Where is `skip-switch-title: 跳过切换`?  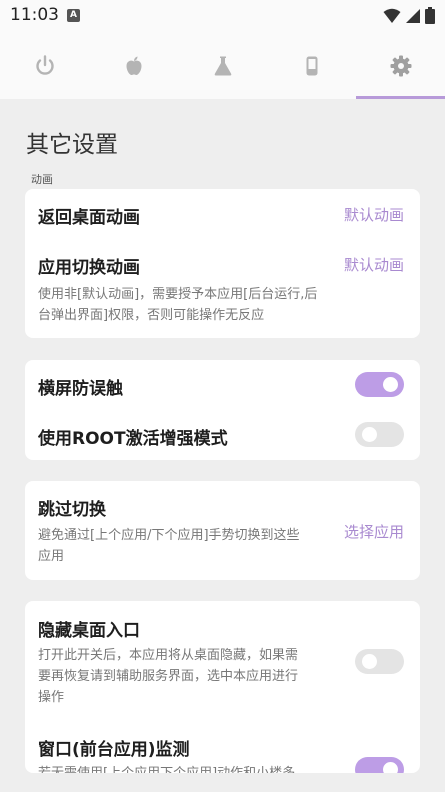
skip-switch-title: 跳过切换 is located at coordinates (72, 510).